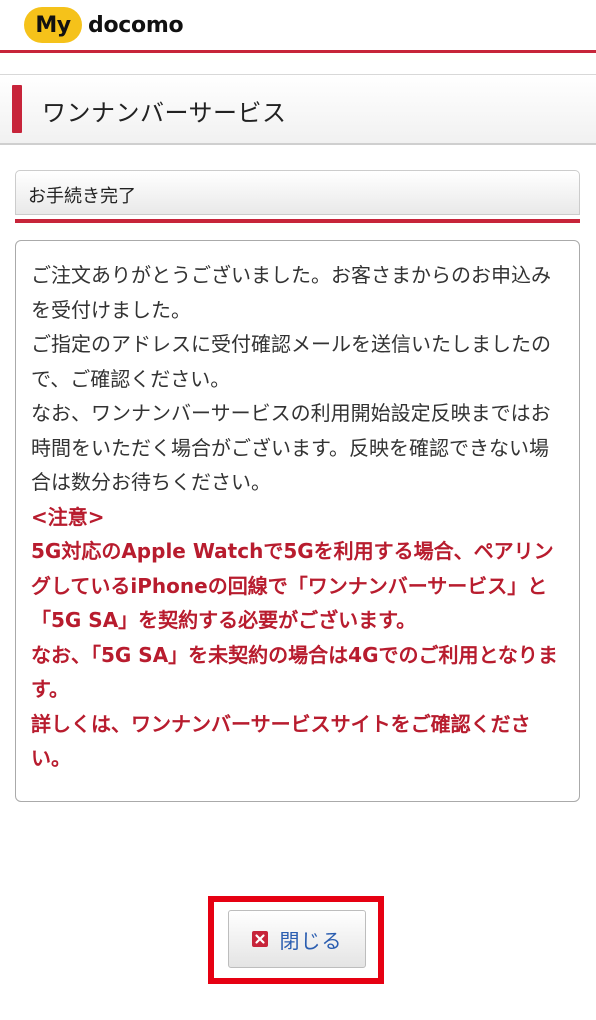 The image size is (596, 1020). What do you see at coordinates (68, 516) in the screenshot?
I see `notice-title: <注意>` at bounding box center [68, 516].